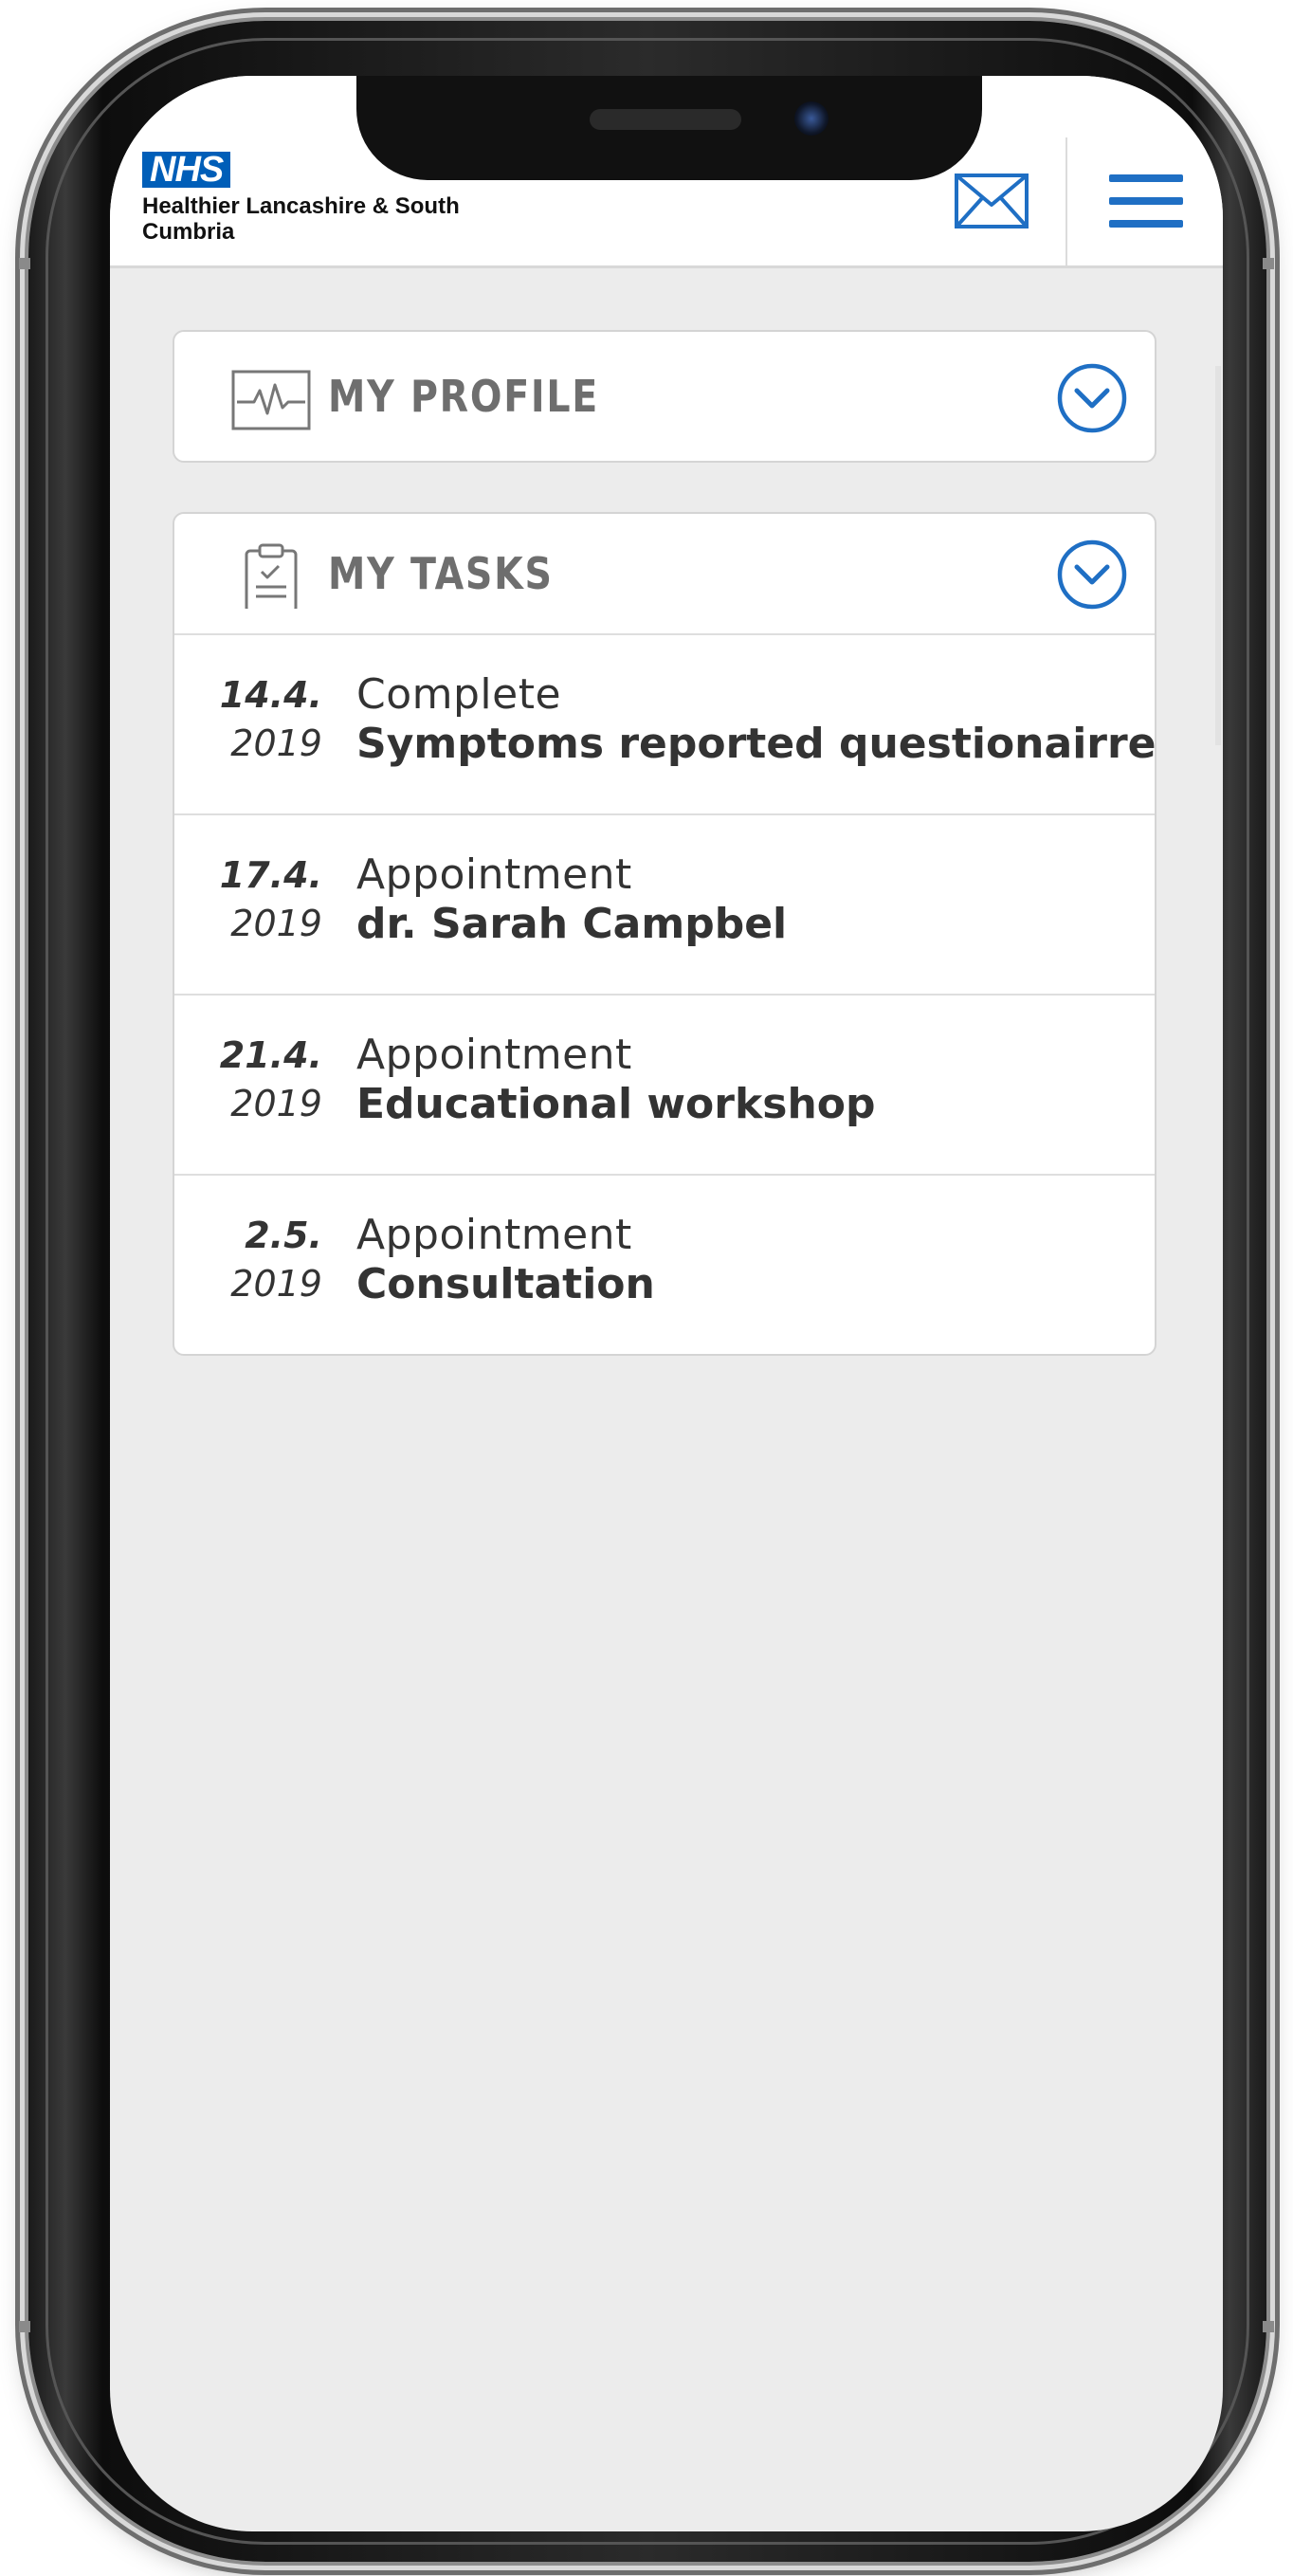  What do you see at coordinates (257, 1080) in the screenshot?
I see `task-date: 21.4. 2019` at bounding box center [257, 1080].